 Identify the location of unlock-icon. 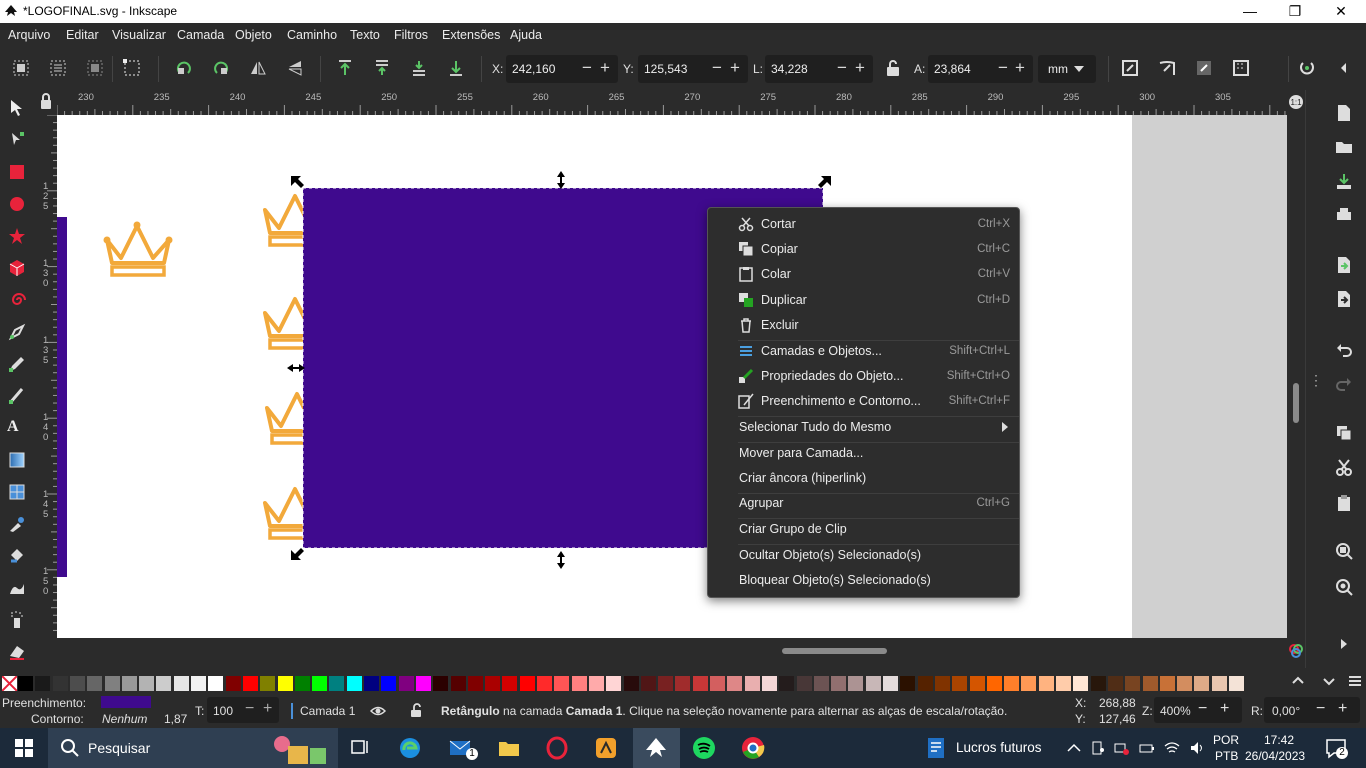
(416, 710).